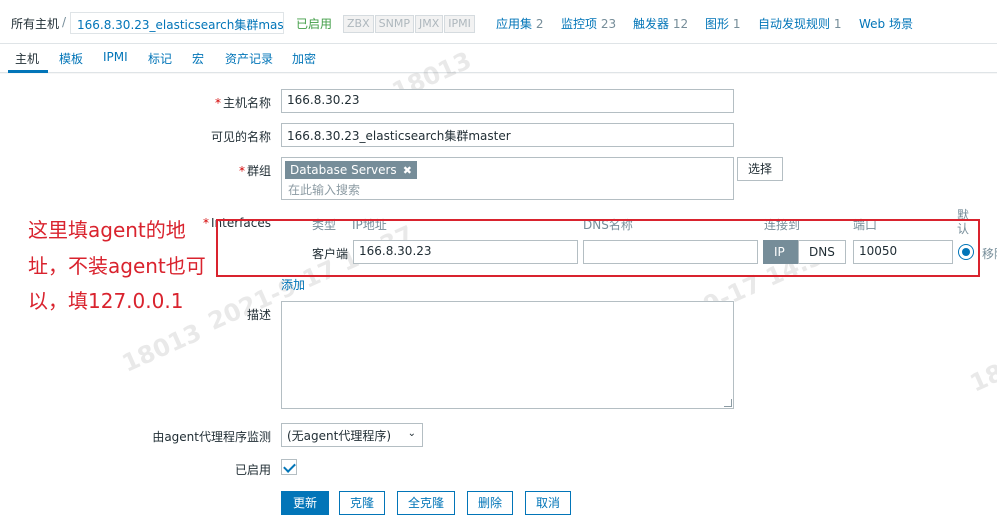 The image size is (997, 531). I want to click on tab-inventory: 资产记录, so click(249, 58).